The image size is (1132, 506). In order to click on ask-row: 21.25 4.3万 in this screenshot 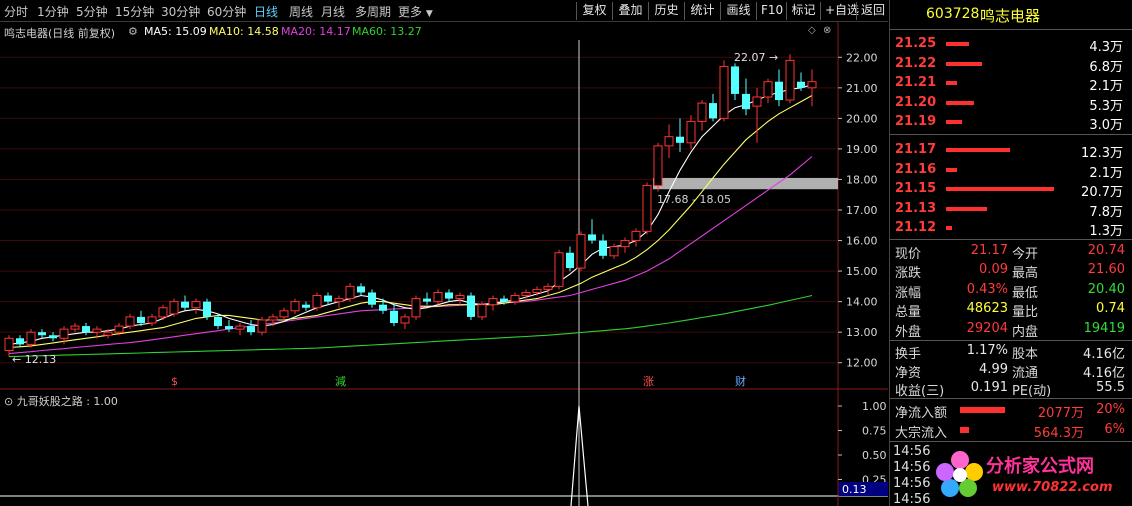, I will do `click(1011, 45)`.